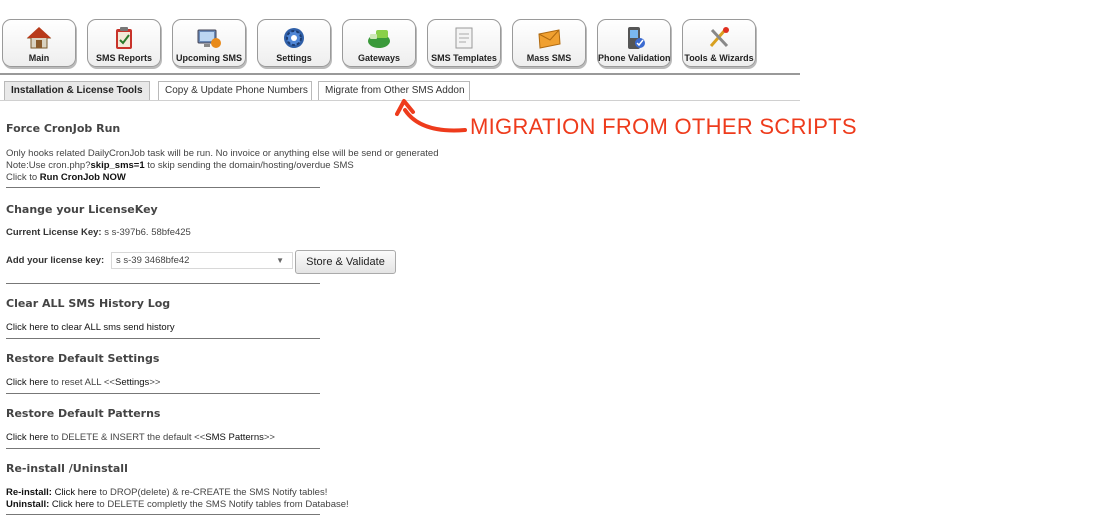  I want to click on house-icon, so click(39, 38).